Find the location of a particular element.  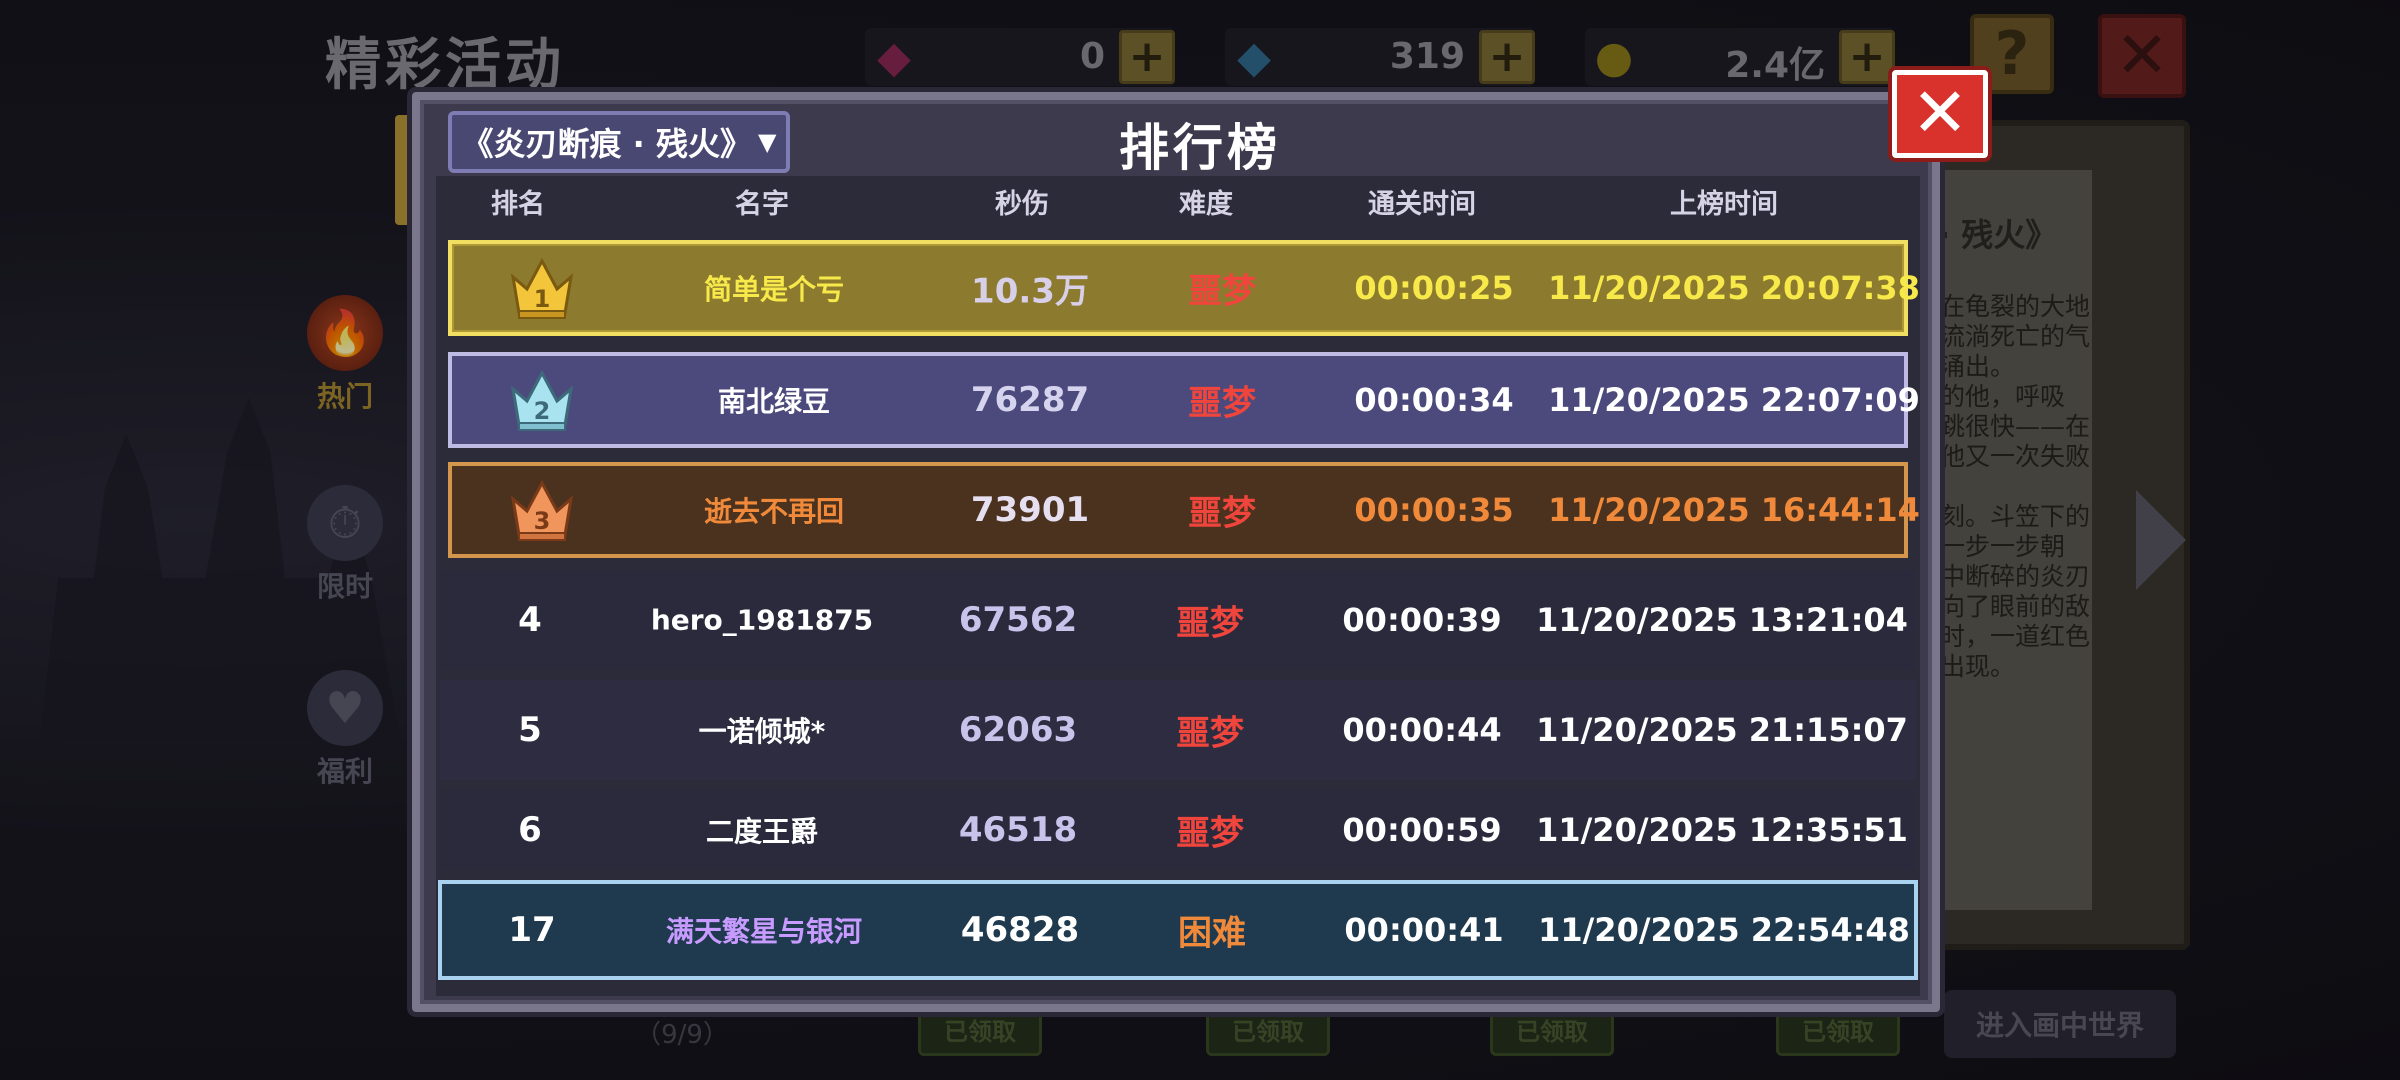

player-clear-time: 00:00:35 is located at coordinates (1434, 510).